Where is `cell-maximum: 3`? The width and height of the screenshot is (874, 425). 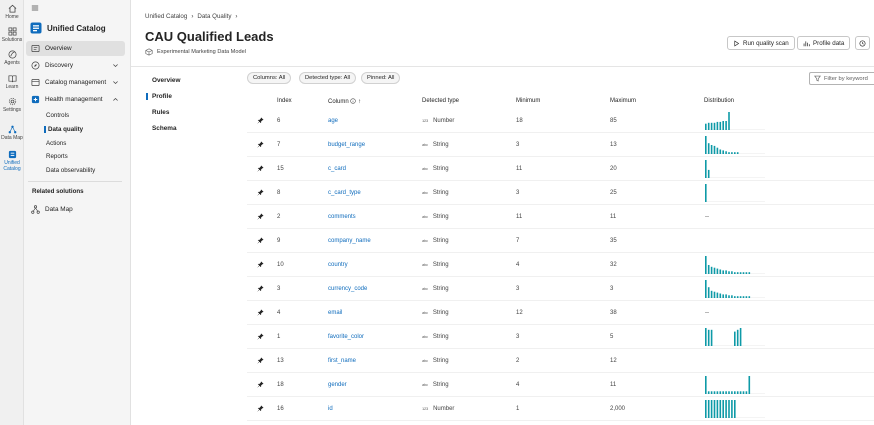 cell-maximum: 3 is located at coordinates (612, 289).